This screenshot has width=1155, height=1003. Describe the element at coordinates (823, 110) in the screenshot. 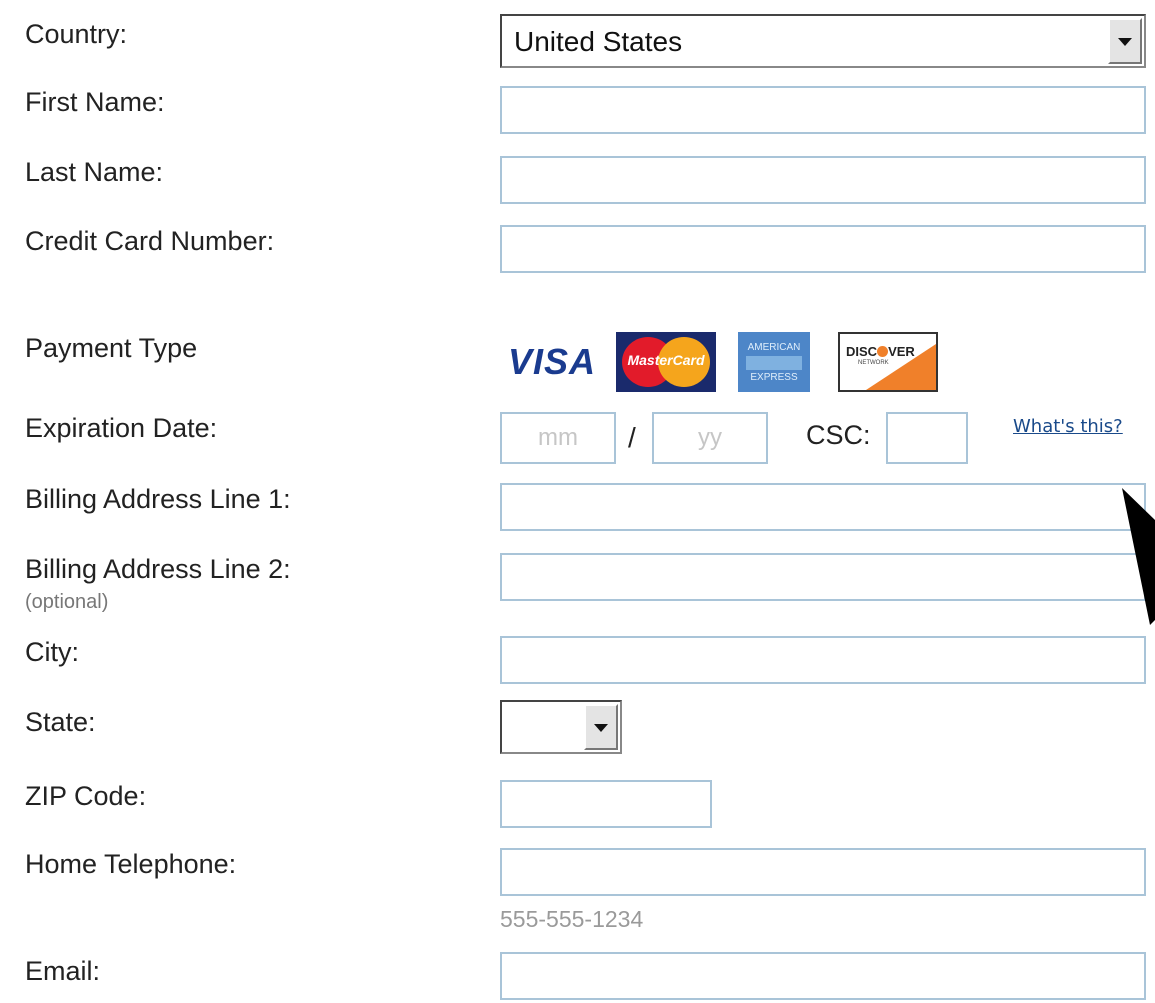

I see `first-name-field` at that location.